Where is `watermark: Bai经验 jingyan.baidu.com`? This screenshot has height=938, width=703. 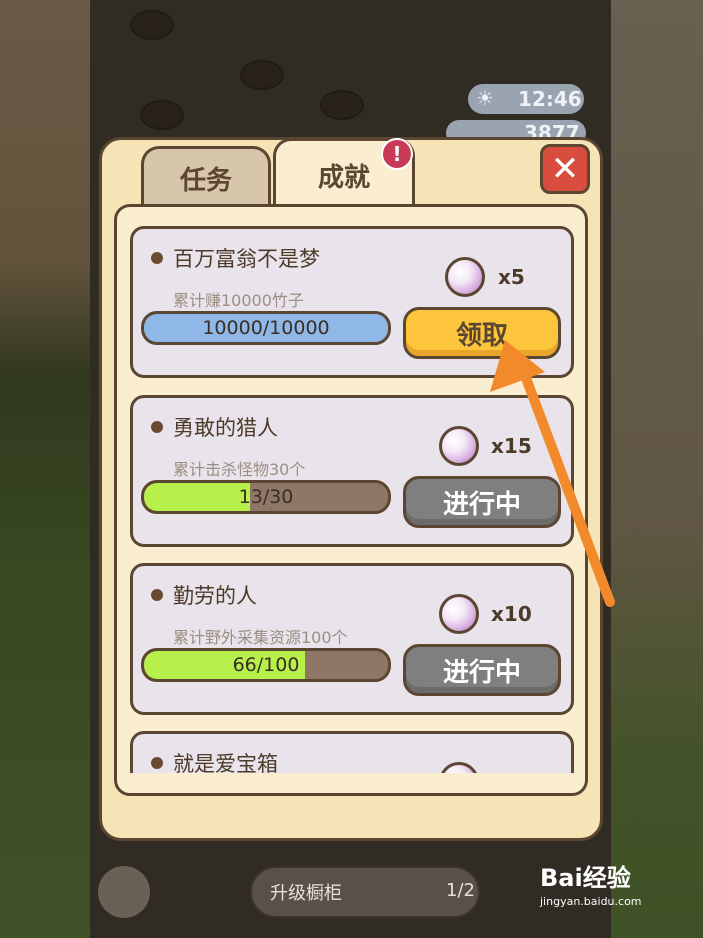
watermark: Bai经验 jingyan.baidu.com is located at coordinates (591, 883).